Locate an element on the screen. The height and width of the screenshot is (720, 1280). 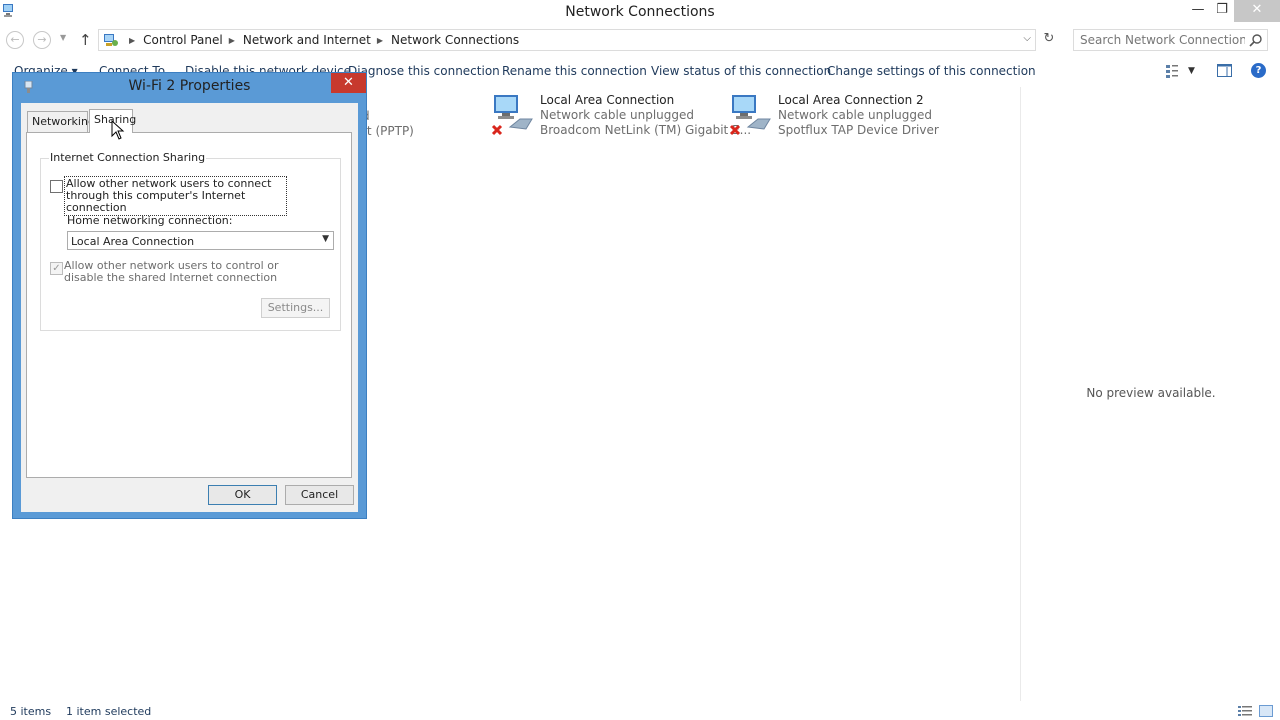
status-bar: 5 items 1 item selected is located at coordinates (640, 711).